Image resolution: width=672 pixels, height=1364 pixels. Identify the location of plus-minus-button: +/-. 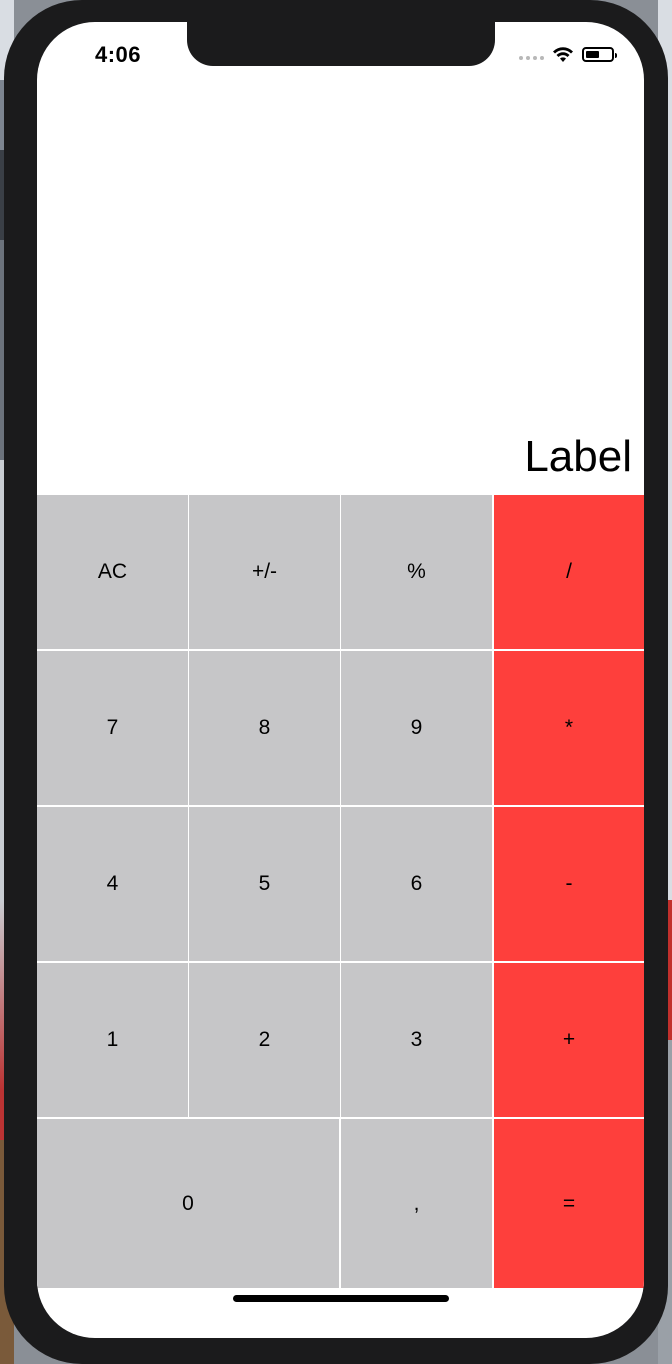
(264, 572).